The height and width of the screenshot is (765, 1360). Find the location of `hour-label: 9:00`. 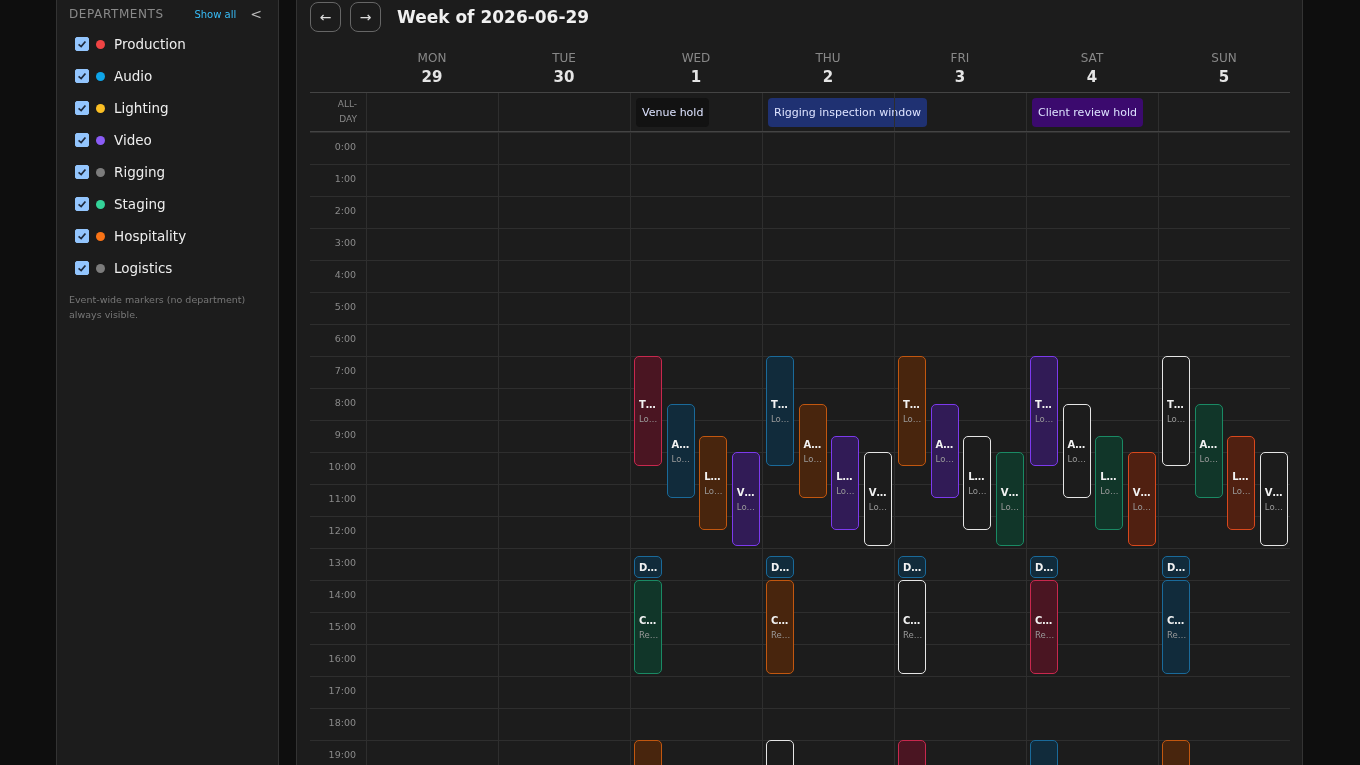

hour-label: 9:00 is located at coordinates (345, 434).